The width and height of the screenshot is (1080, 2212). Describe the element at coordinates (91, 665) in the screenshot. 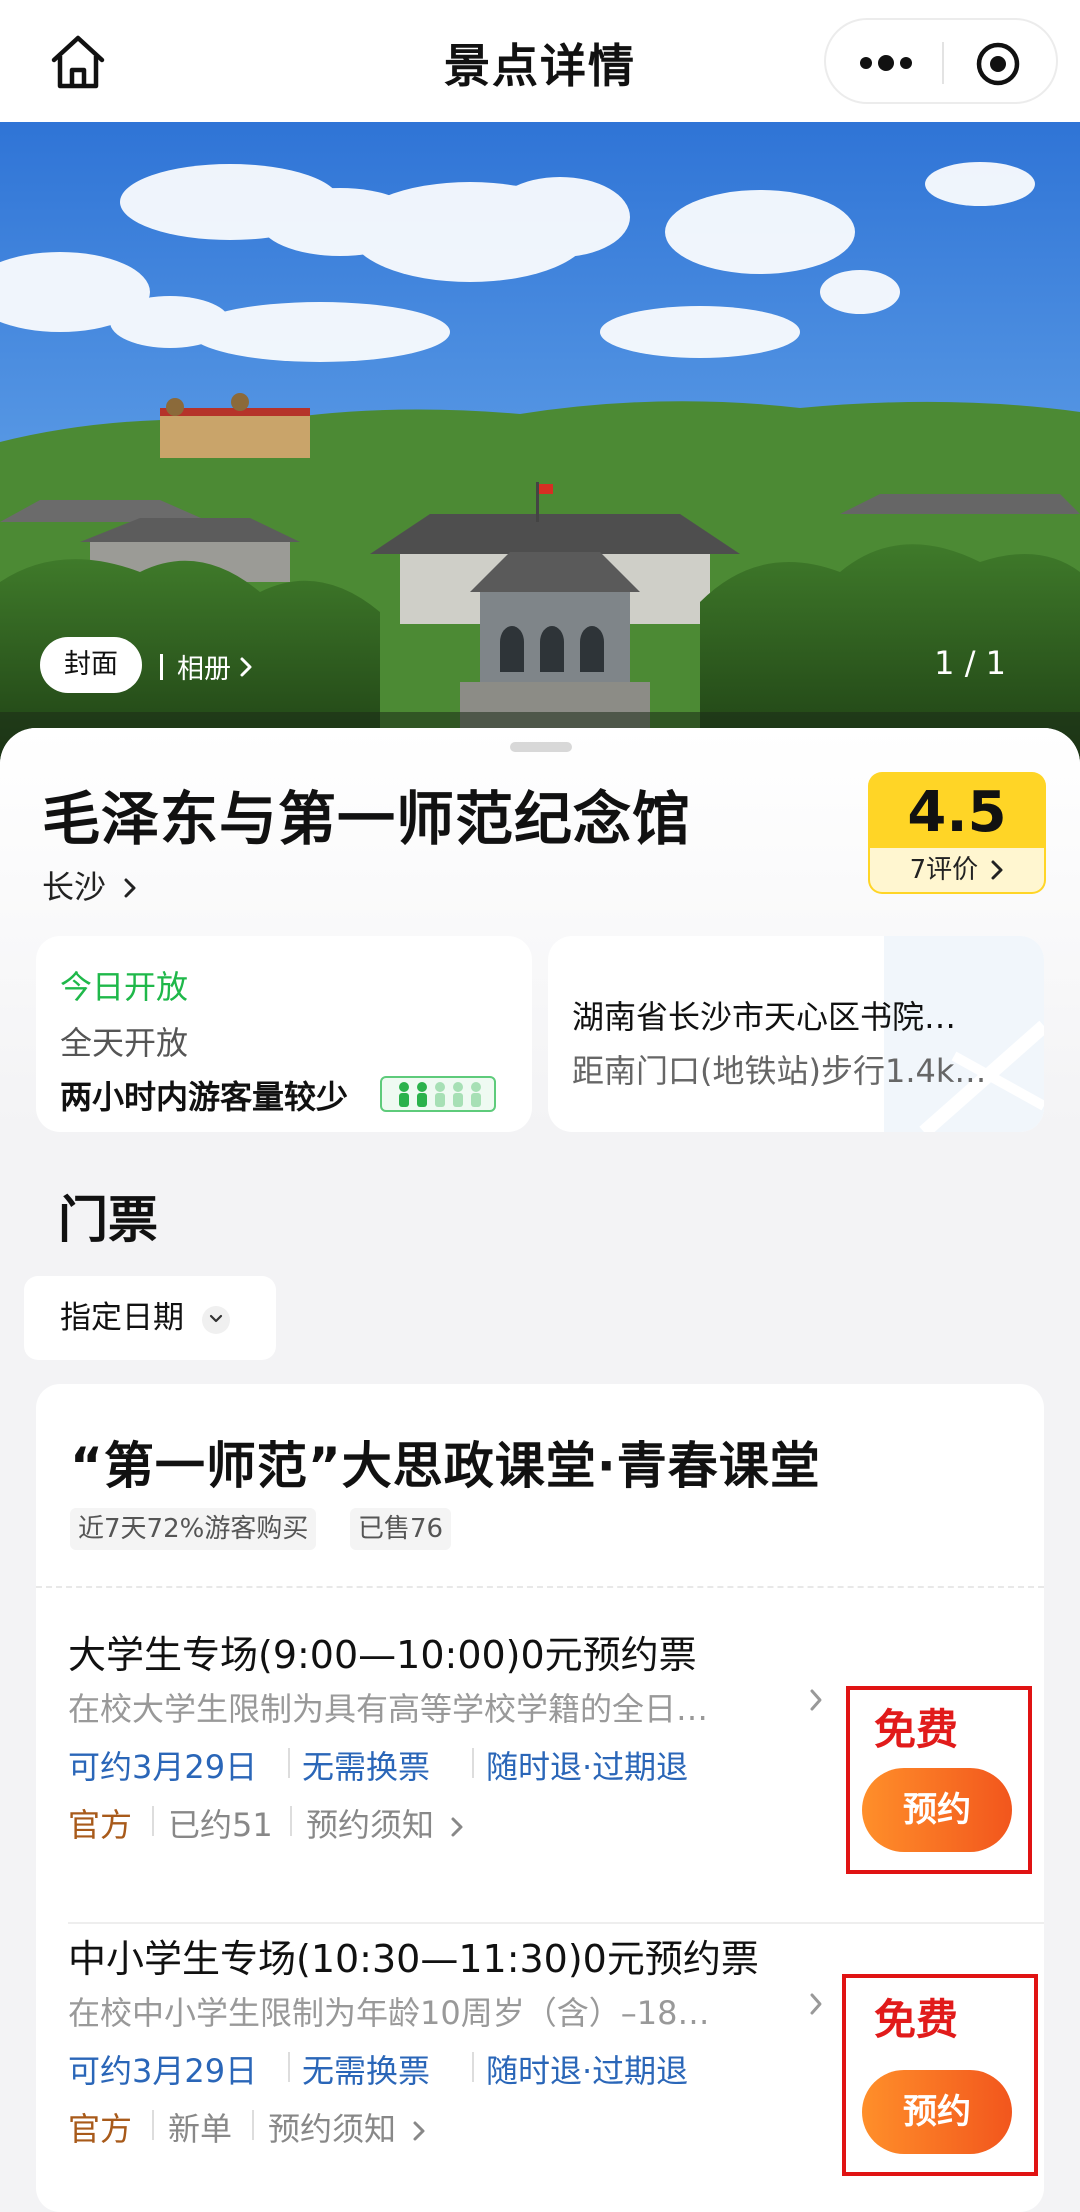

I see `cover-tab: 封面` at that location.